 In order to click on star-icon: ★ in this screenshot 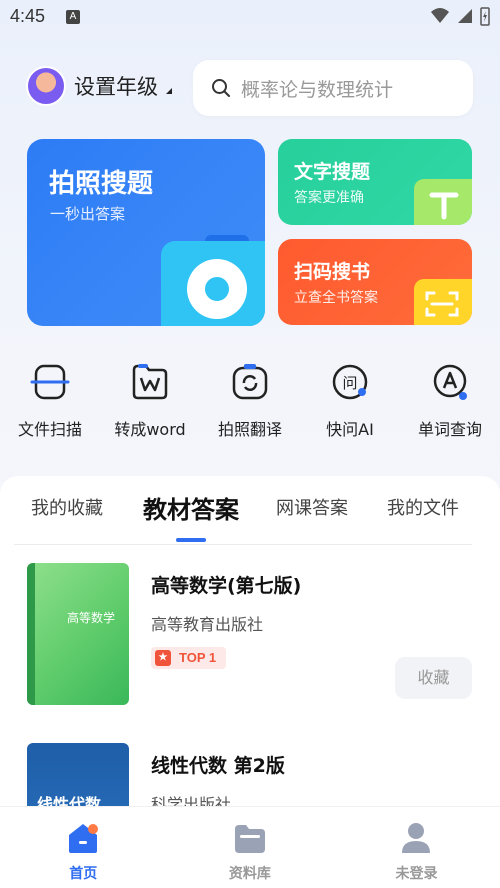, I will do `click(163, 658)`.